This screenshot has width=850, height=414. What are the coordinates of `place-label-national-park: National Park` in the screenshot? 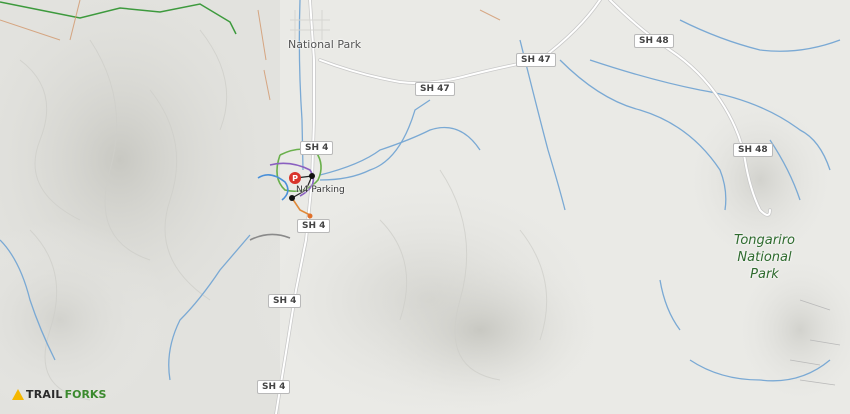 It's located at (325, 44).